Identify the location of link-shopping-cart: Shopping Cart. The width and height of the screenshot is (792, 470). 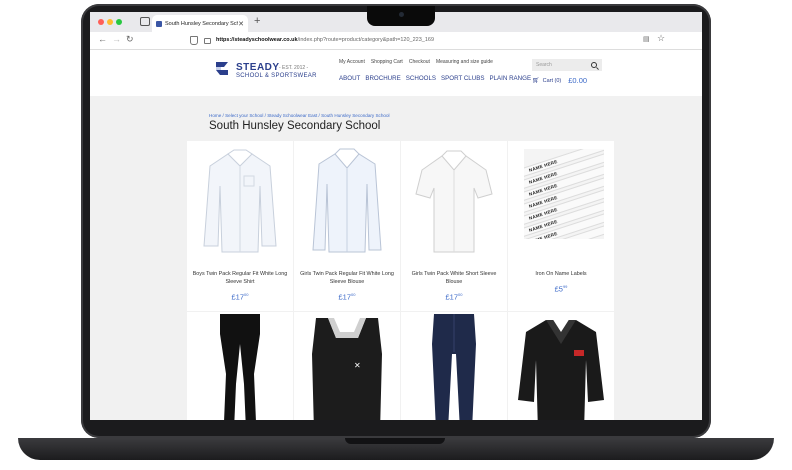
(387, 62).